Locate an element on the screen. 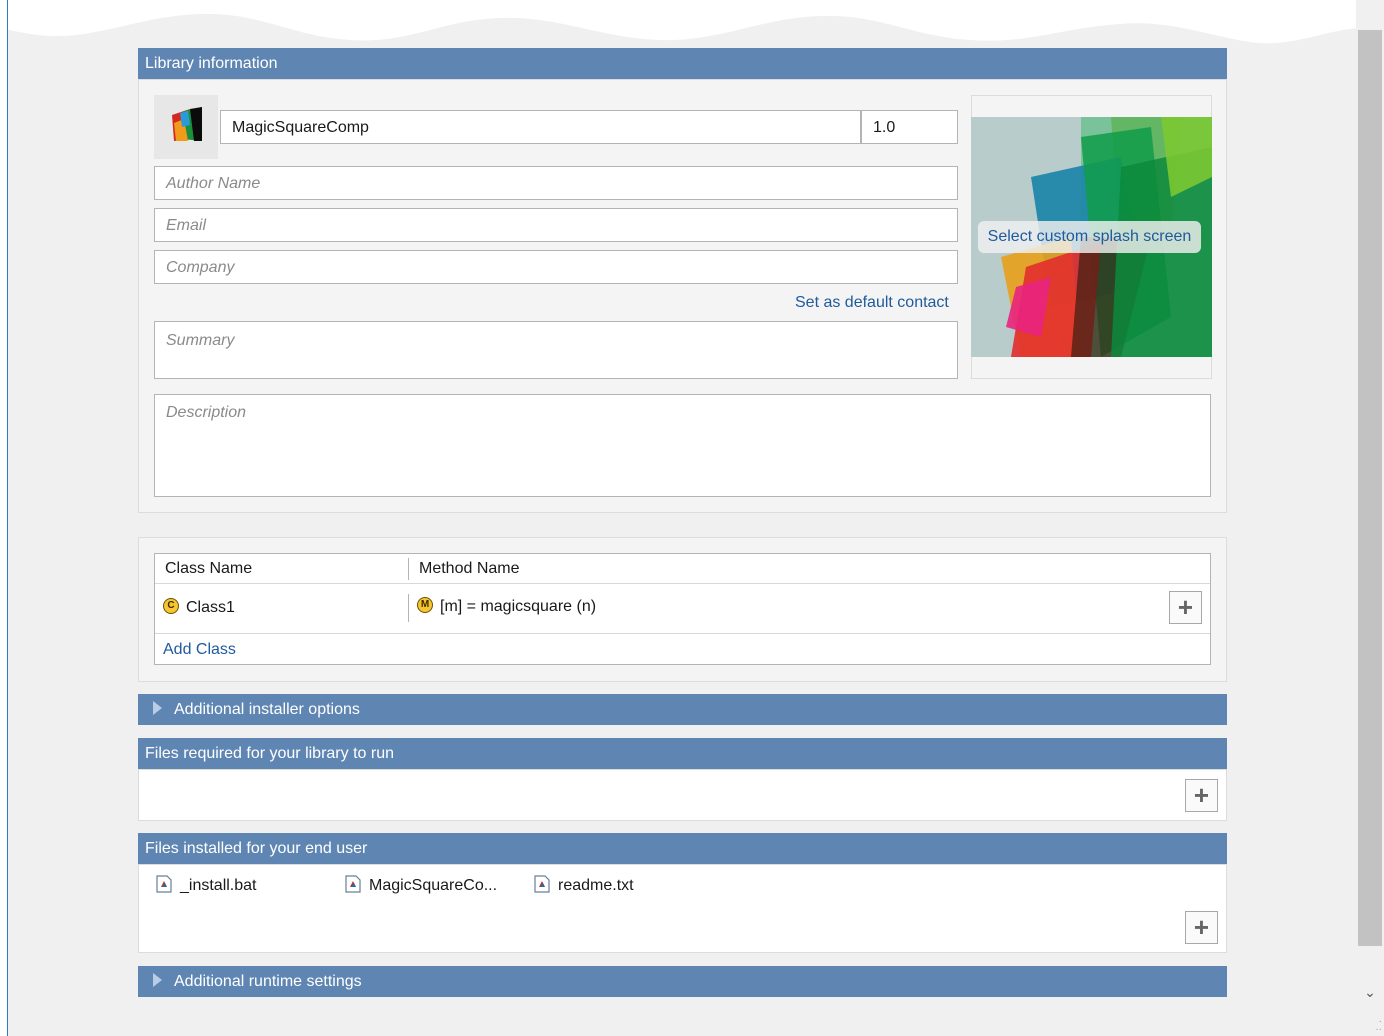 This screenshot has width=1384, height=1036. files-installed-panel is located at coordinates (682, 908).